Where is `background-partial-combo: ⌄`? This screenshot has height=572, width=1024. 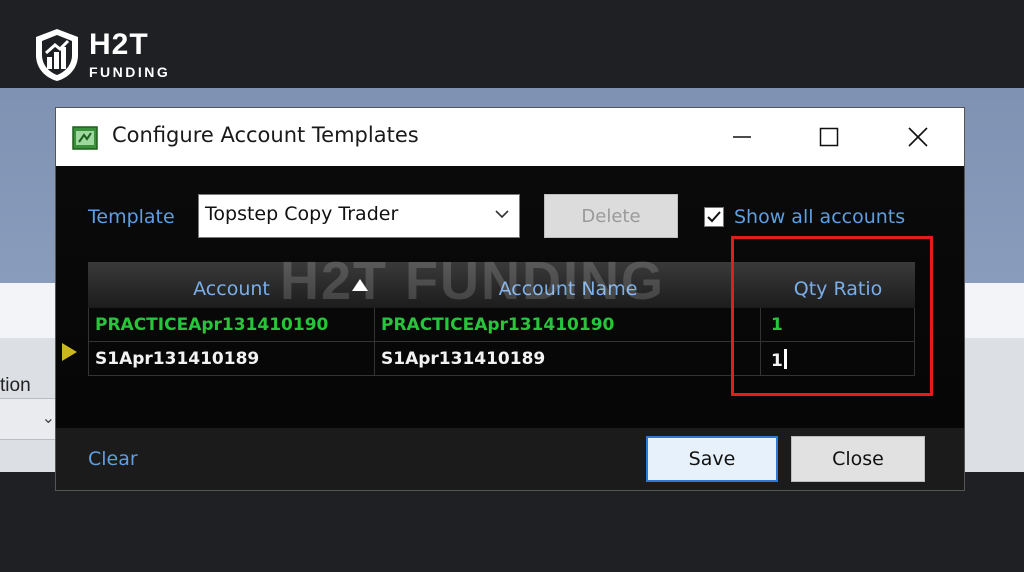
background-partial-combo: ⌄ is located at coordinates (32, 419).